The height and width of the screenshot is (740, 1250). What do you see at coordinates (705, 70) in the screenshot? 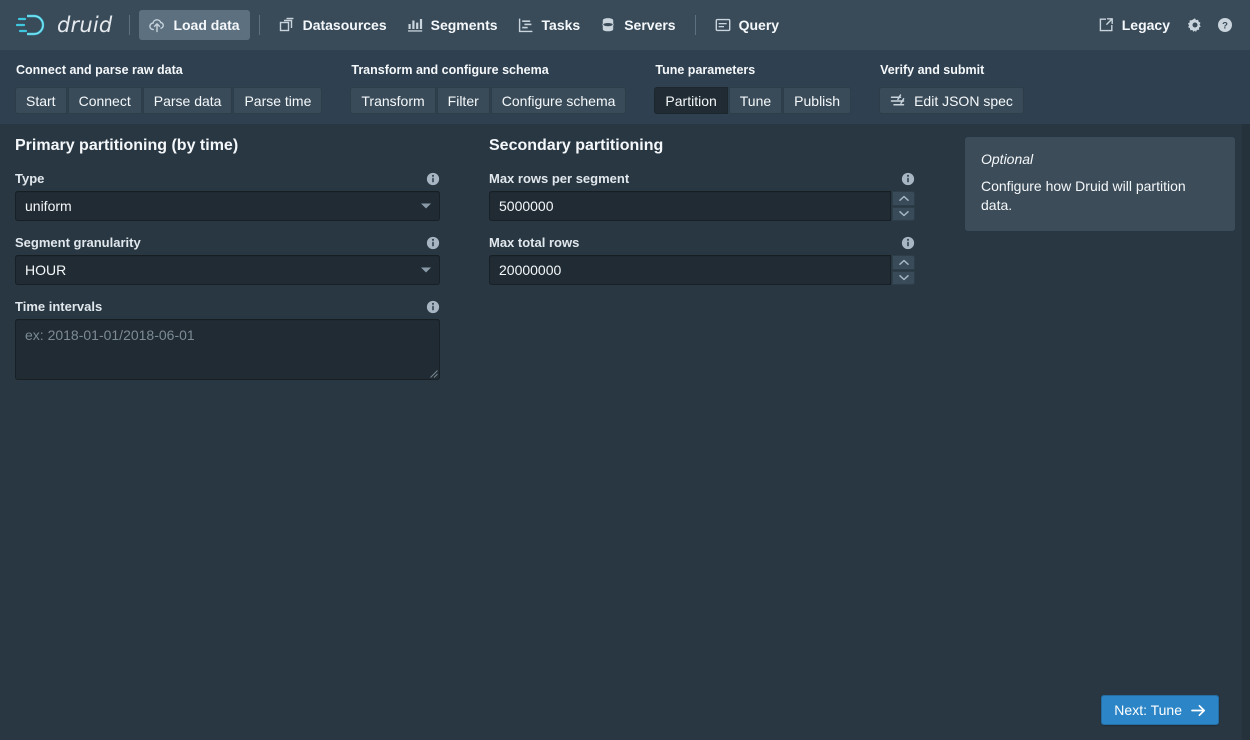
I see `step-group-tune-title: Tune parameters` at bounding box center [705, 70].